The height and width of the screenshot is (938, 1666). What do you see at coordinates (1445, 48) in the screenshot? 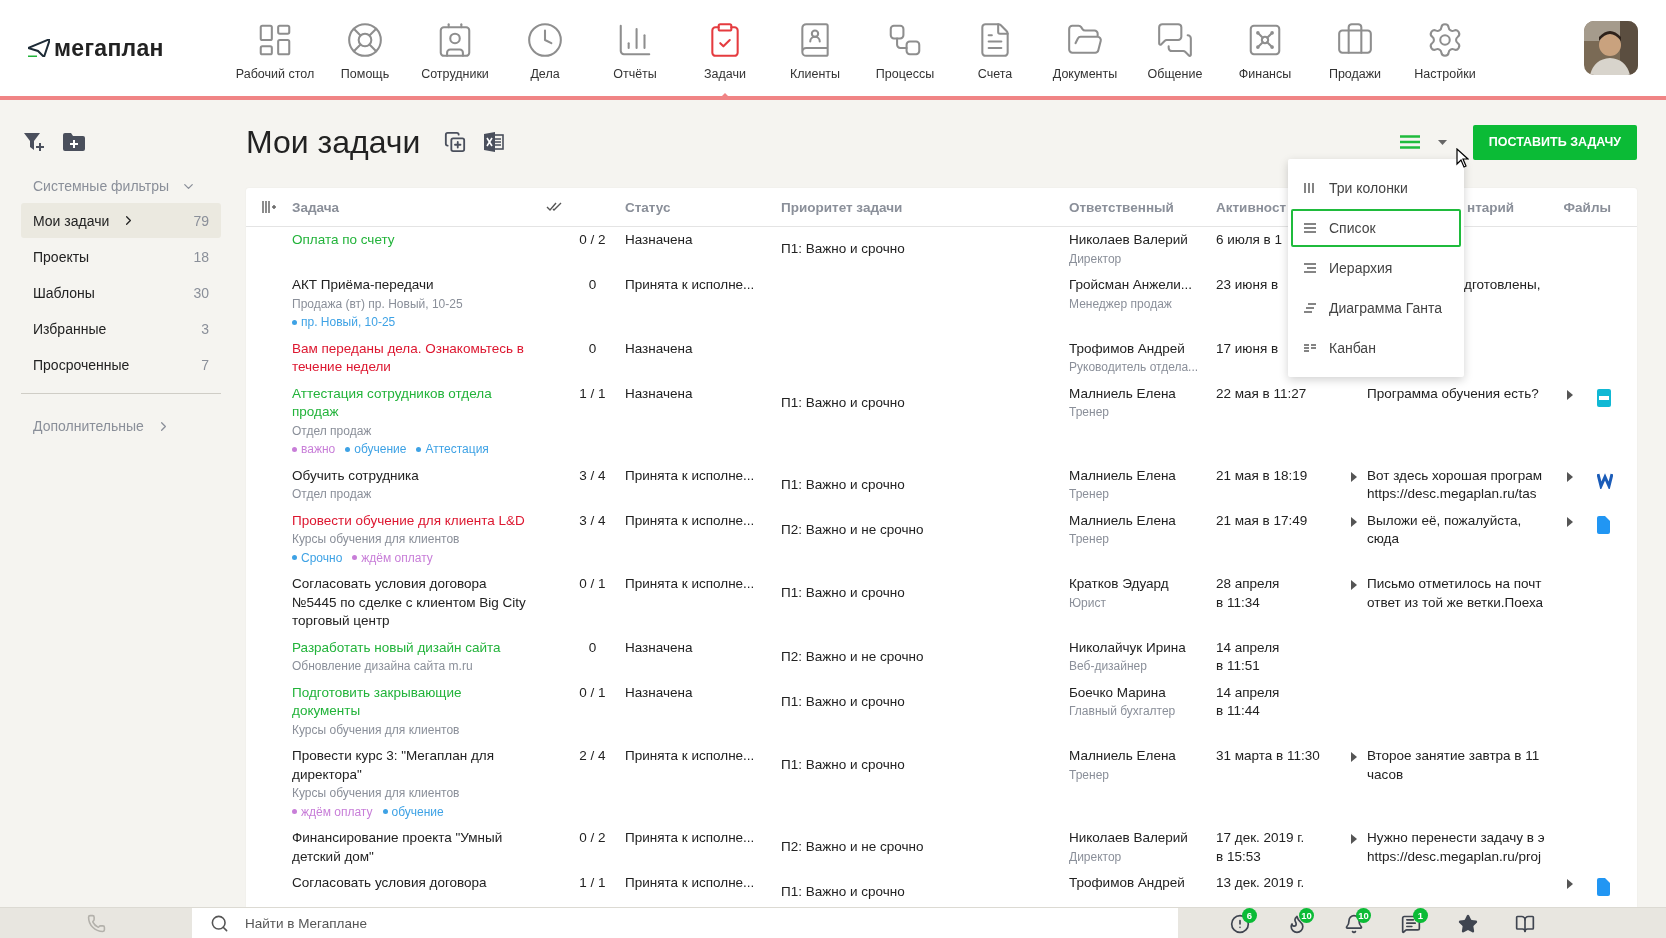
I see `nav-item: Настройки` at bounding box center [1445, 48].